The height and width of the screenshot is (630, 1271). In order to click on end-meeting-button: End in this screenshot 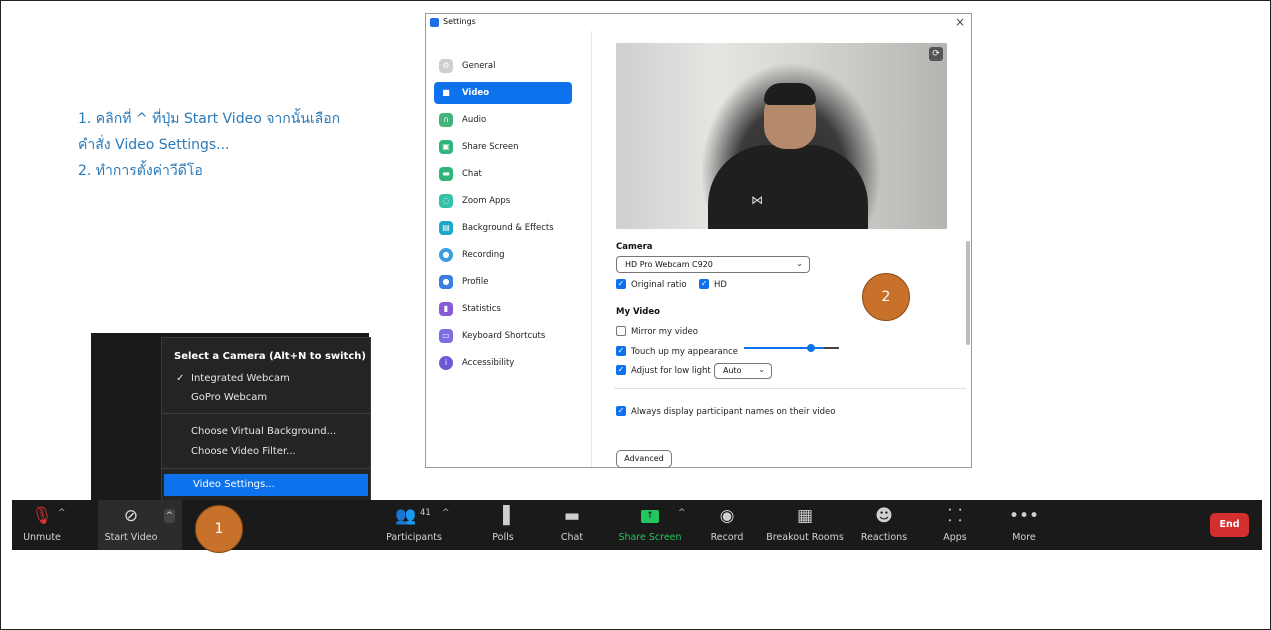, I will do `click(1229, 525)`.